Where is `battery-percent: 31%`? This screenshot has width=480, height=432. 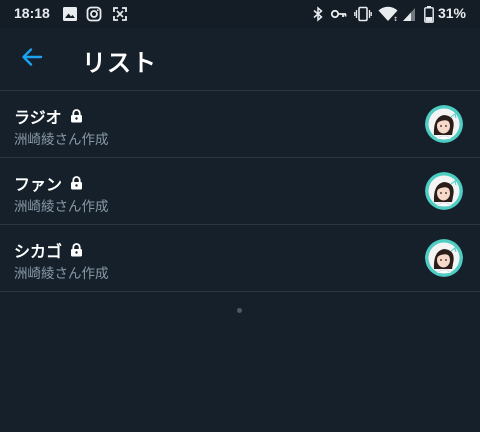 battery-percent: 31% is located at coordinates (451, 13).